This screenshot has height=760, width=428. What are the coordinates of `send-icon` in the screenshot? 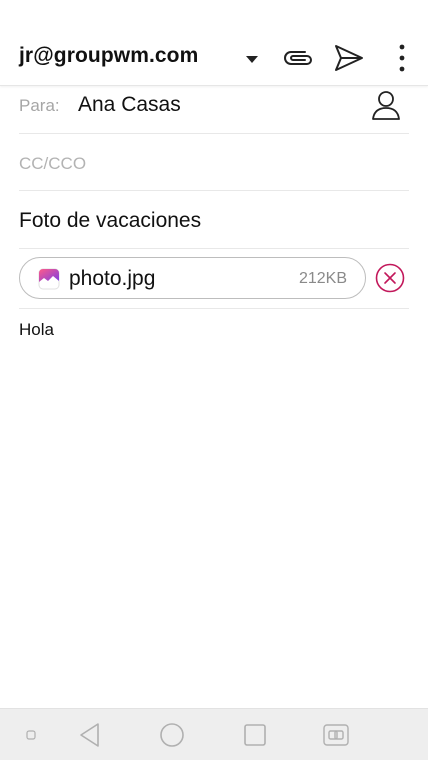 It's located at (349, 58).